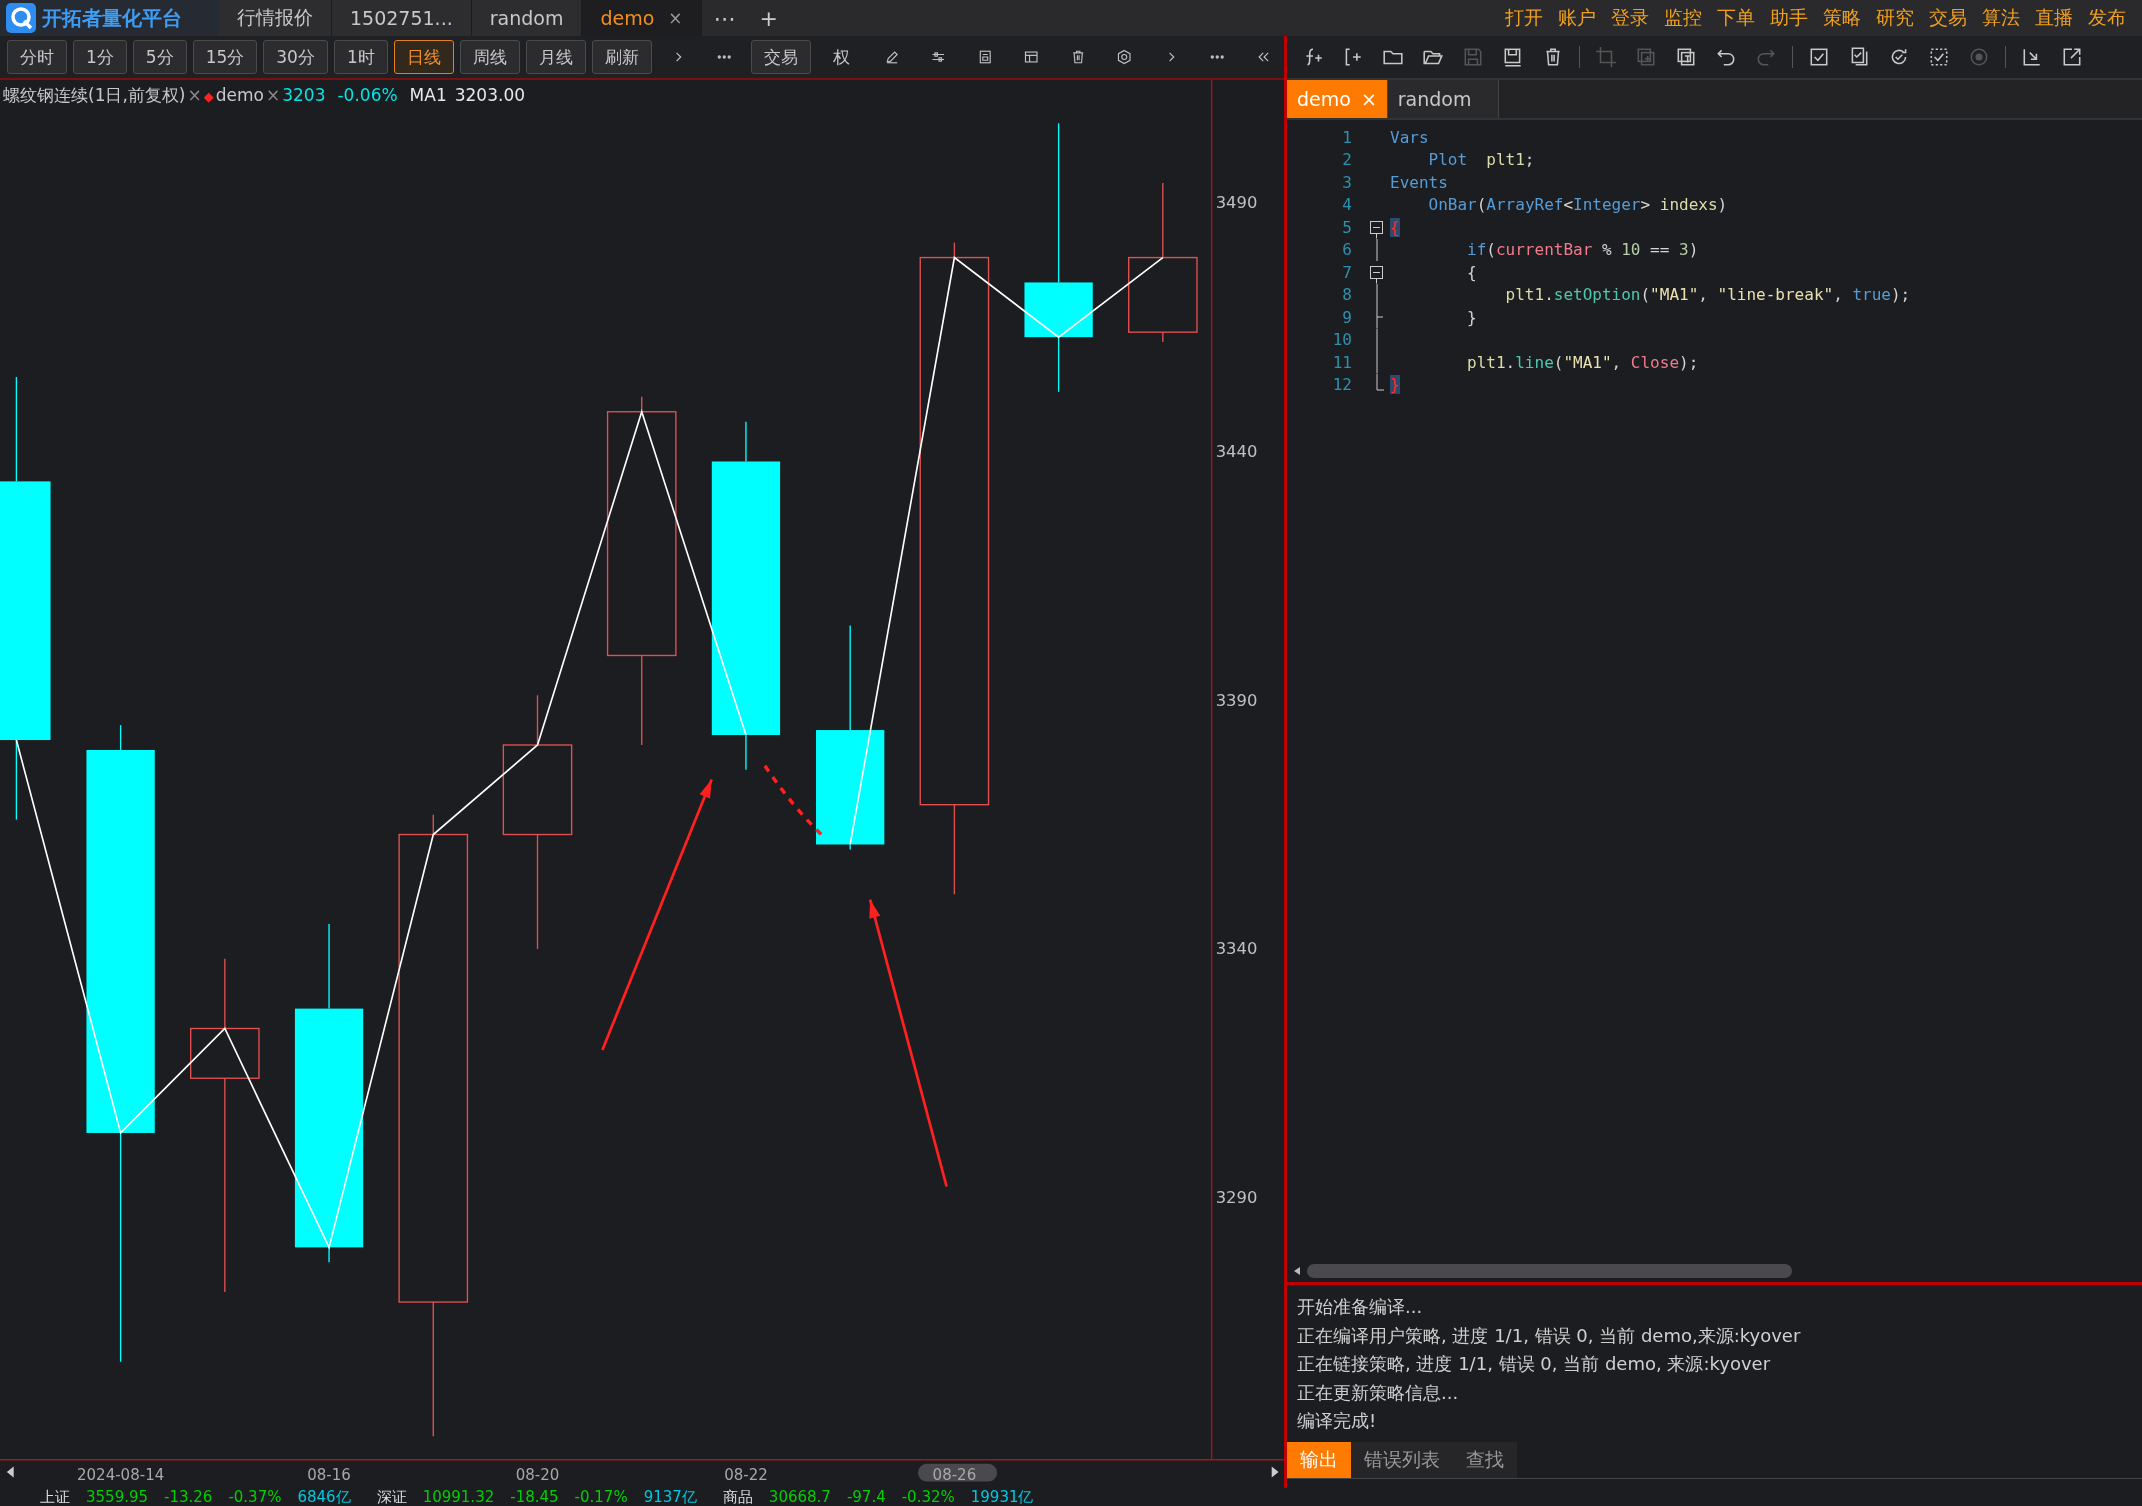 The image size is (2142, 1506). Describe the element at coordinates (1236, 1198) in the screenshot. I see `axis-label: 3290` at that location.